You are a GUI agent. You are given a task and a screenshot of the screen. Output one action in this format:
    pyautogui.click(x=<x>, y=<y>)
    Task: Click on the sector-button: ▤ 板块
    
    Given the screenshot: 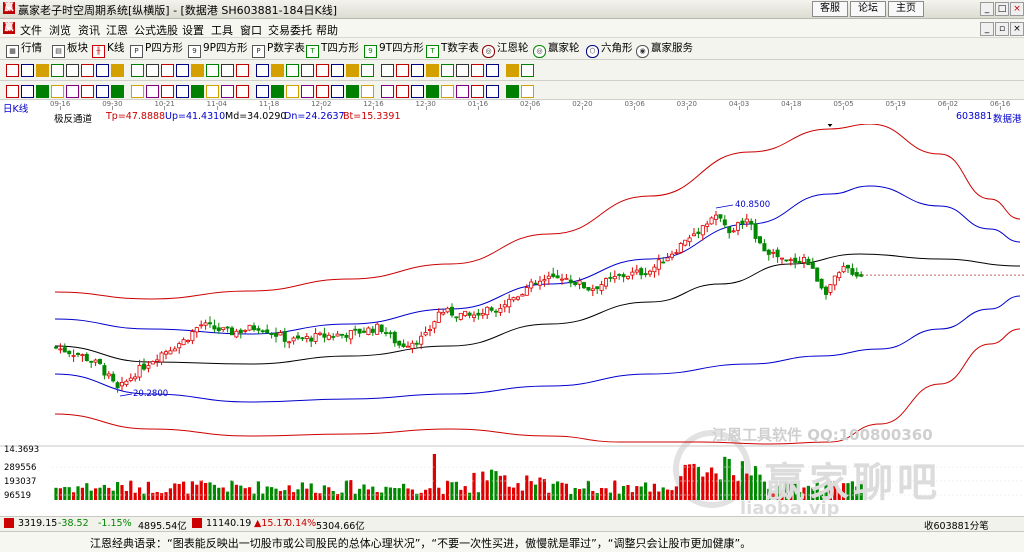 What is the action you would take?
    pyautogui.click(x=70, y=49)
    